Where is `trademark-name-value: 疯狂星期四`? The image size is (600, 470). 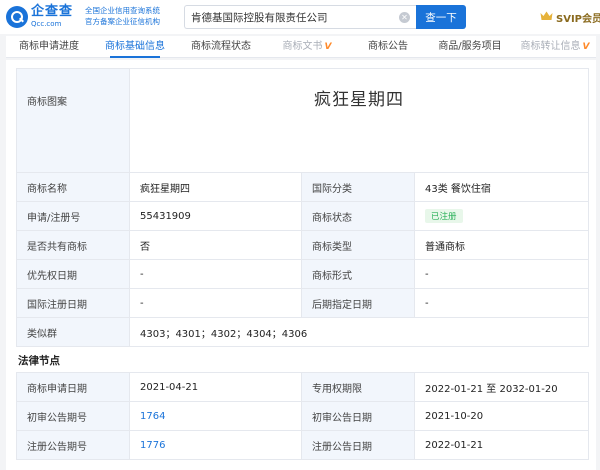 trademark-name-value: 疯狂星期四 is located at coordinates (215, 187).